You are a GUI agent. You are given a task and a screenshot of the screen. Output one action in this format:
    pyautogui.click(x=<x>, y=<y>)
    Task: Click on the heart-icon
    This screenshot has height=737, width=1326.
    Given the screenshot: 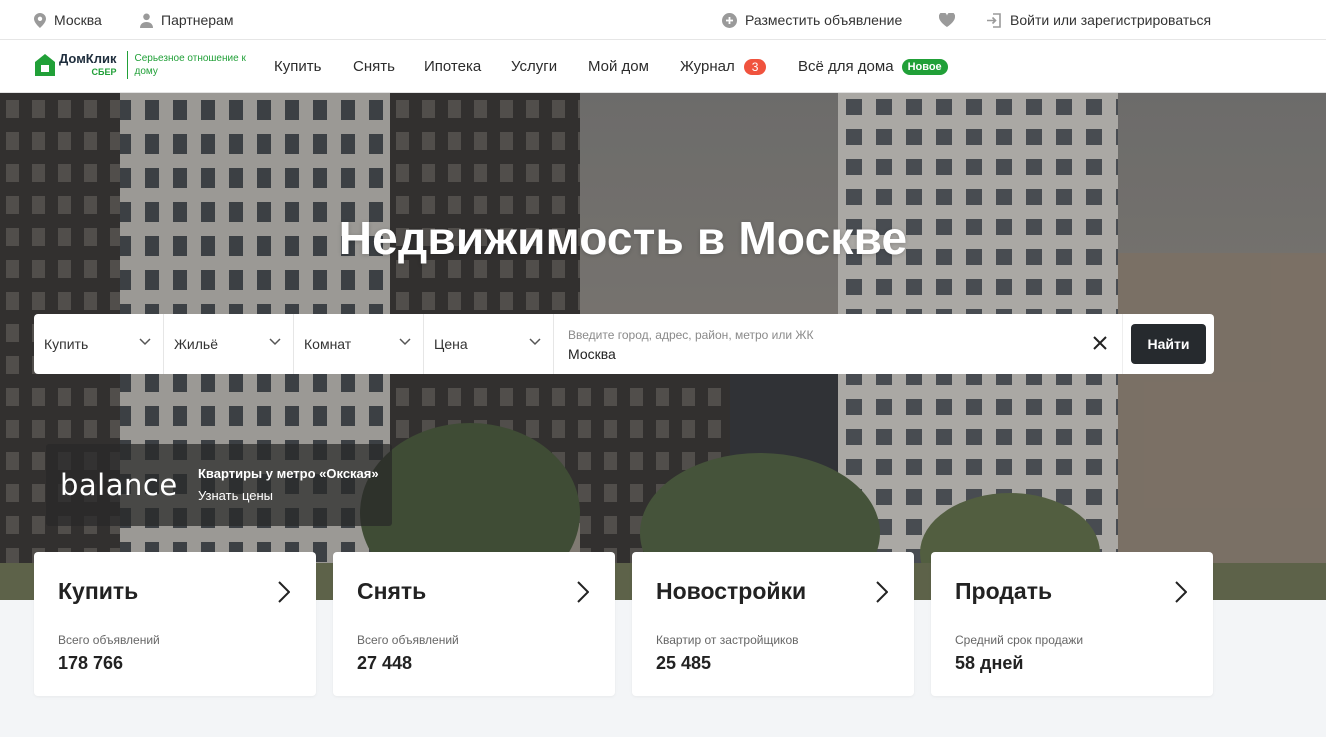 What is the action you would take?
    pyautogui.click(x=947, y=20)
    